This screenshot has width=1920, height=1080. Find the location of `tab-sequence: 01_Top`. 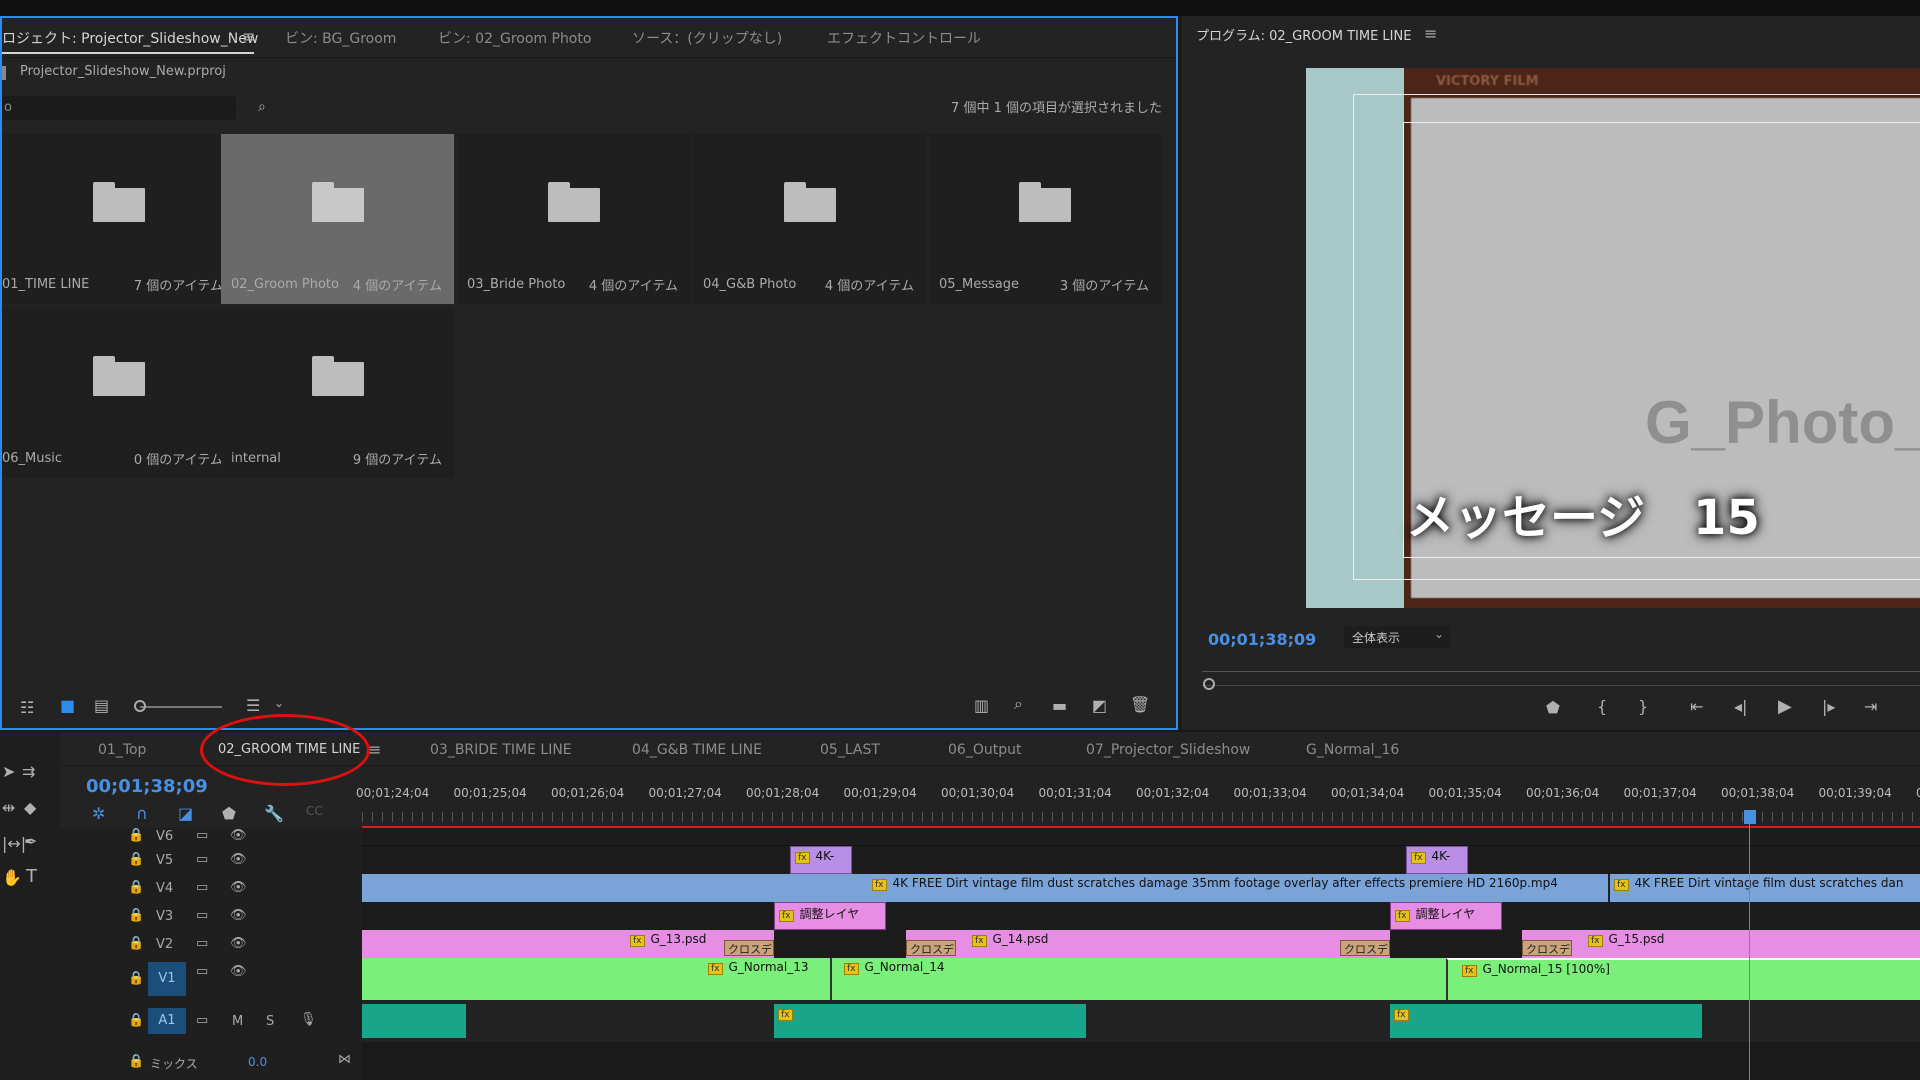

tab-sequence: 01_Top is located at coordinates (122, 750).